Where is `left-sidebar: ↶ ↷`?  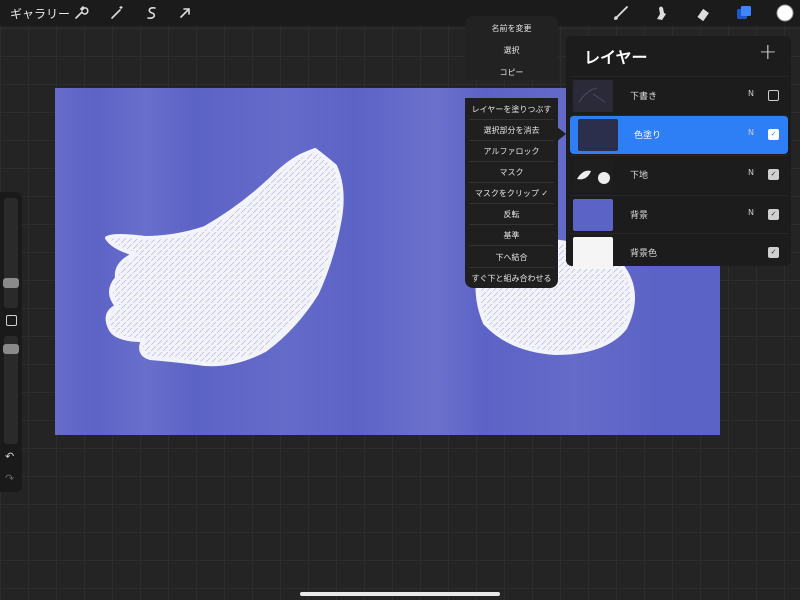 left-sidebar: ↶ ↷ is located at coordinates (11, 342).